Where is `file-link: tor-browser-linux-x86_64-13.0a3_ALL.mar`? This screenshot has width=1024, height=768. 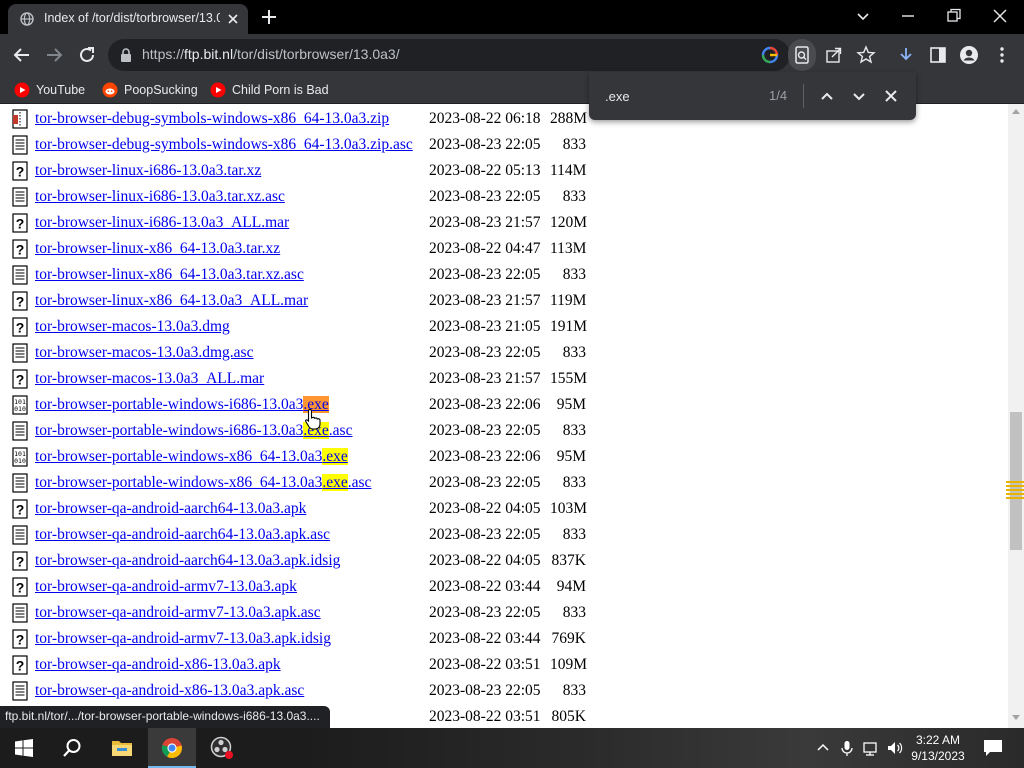 file-link: tor-browser-linux-x86_64-13.0a3_ALL.mar is located at coordinates (171, 301).